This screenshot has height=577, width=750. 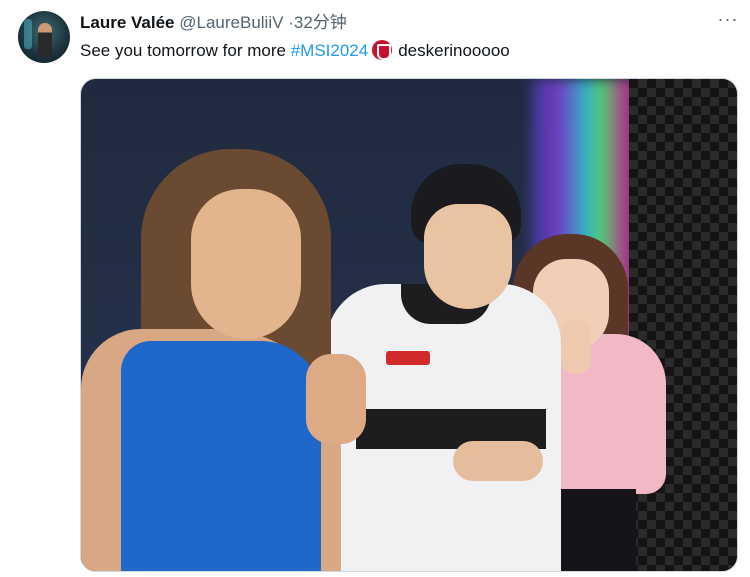 I want to click on author-avatar, so click(x=44, y=37).